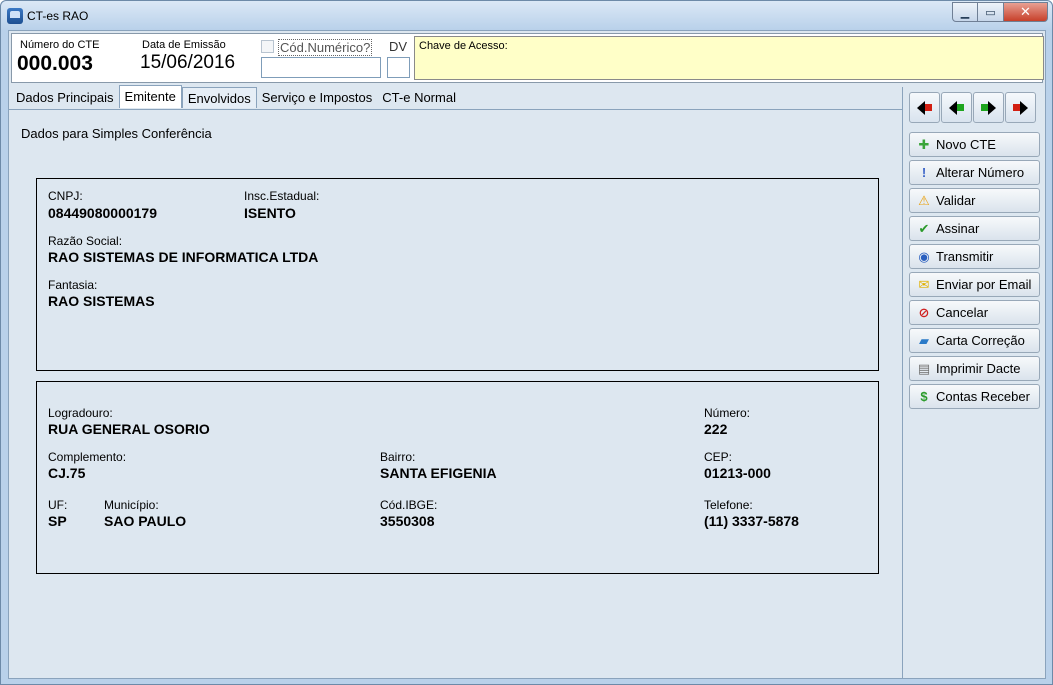 This screenshot has height=685, width=1053. I want to click on eraser-icon: ▰, so click(924, 340).